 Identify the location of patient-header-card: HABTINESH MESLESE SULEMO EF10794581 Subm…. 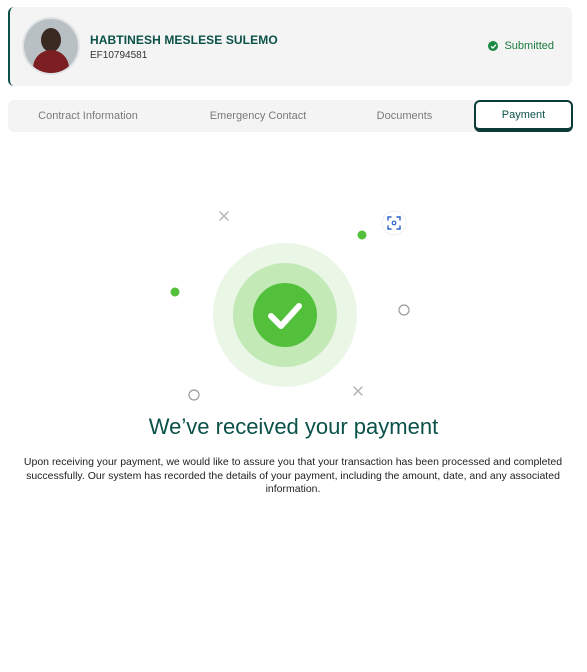
(290, 46).